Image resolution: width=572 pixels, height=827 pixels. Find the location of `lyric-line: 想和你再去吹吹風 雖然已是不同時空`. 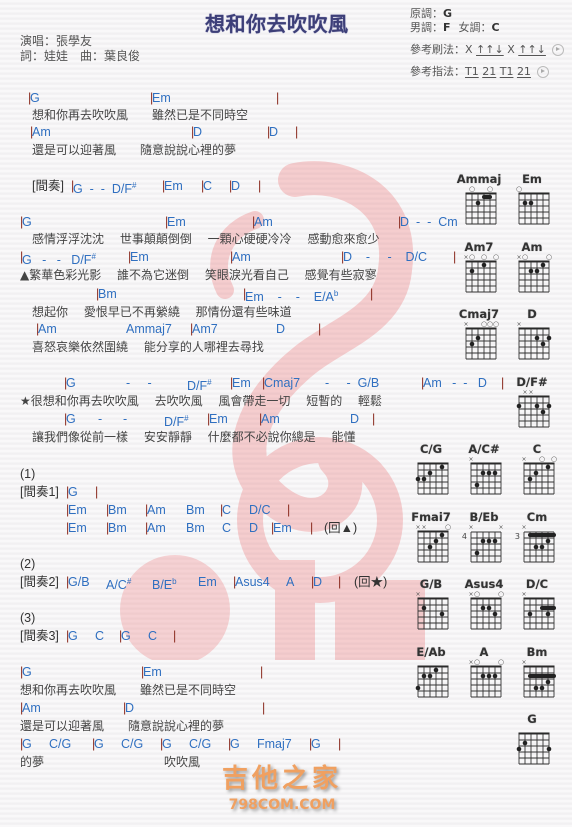

lyric-line: 想和你再去吹吹風 雖然已是不同時空 is located at coordinates (140, 115).